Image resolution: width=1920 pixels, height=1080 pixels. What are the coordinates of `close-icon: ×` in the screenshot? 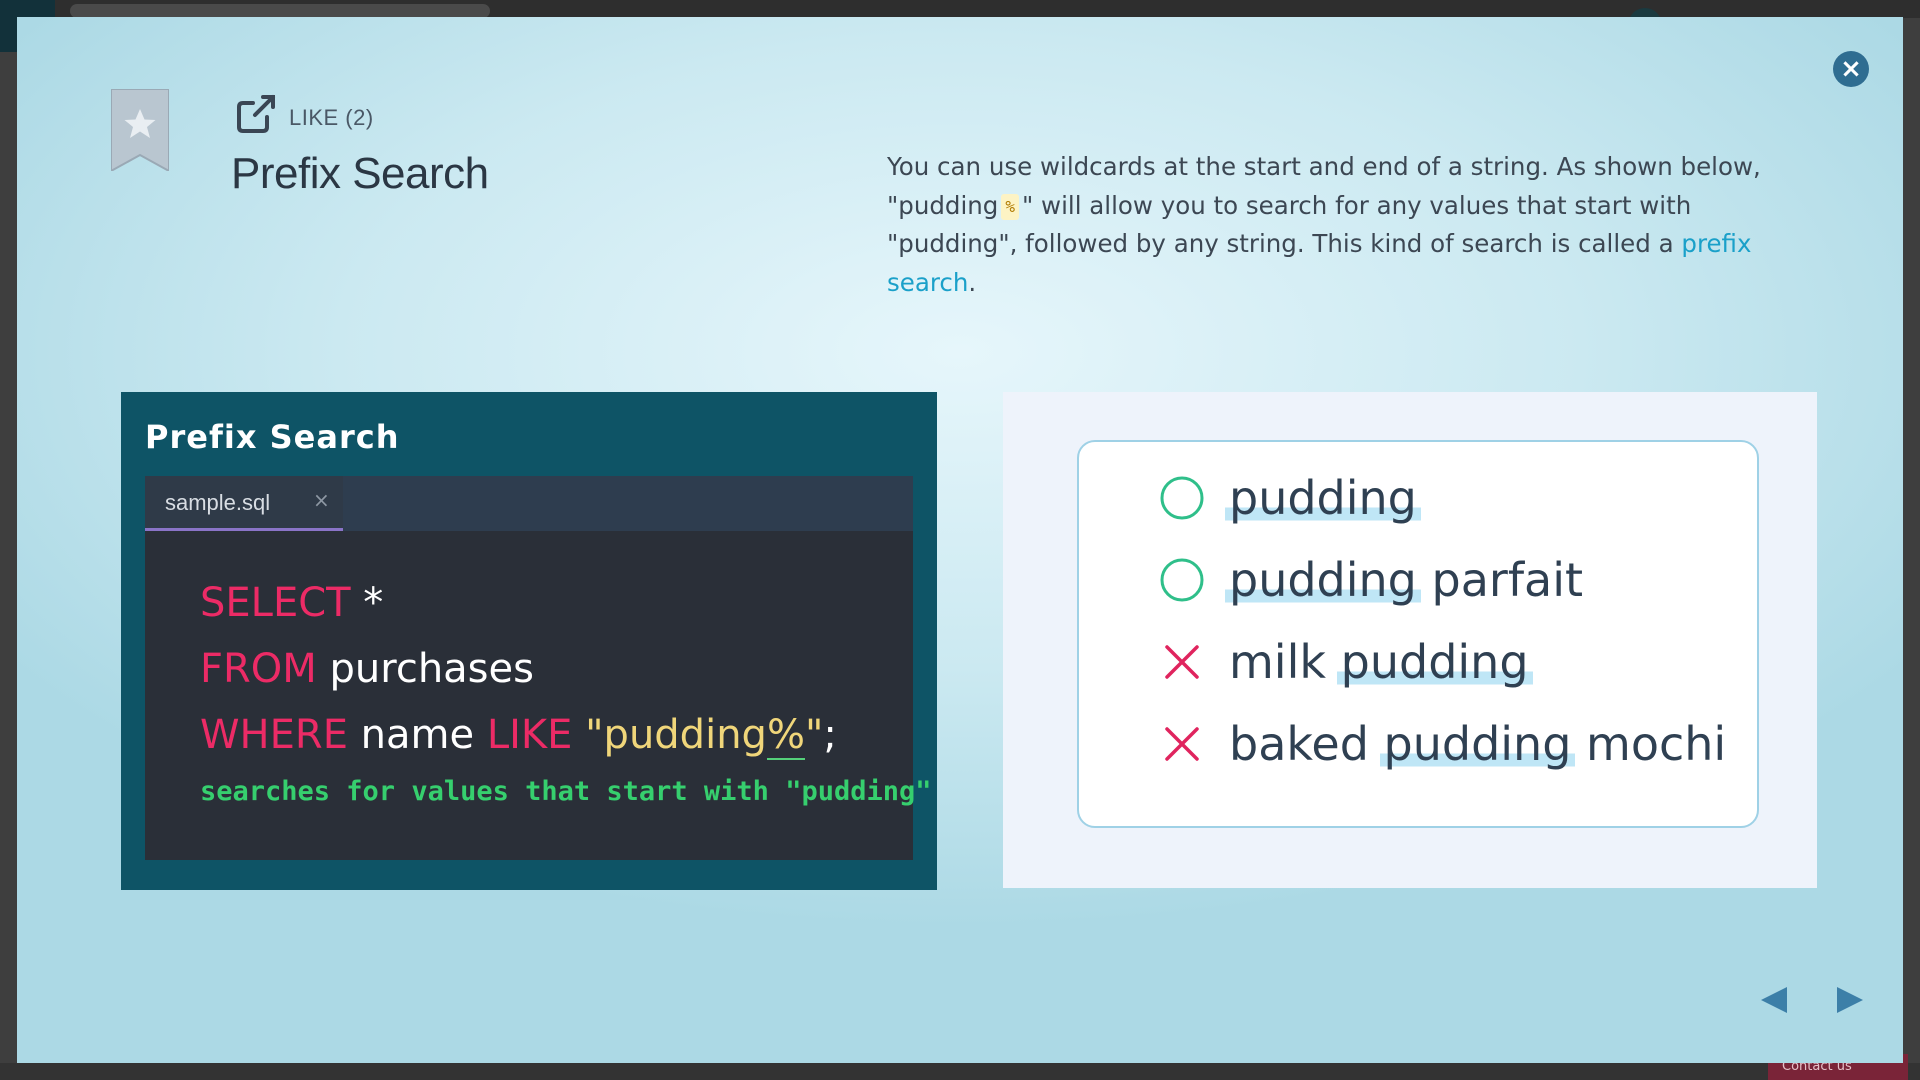 It's located at (1851, 69).